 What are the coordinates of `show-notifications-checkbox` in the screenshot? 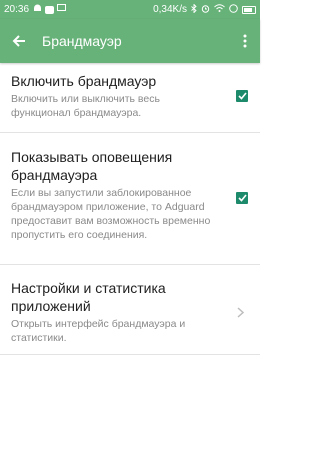 It's located at (242, 198).